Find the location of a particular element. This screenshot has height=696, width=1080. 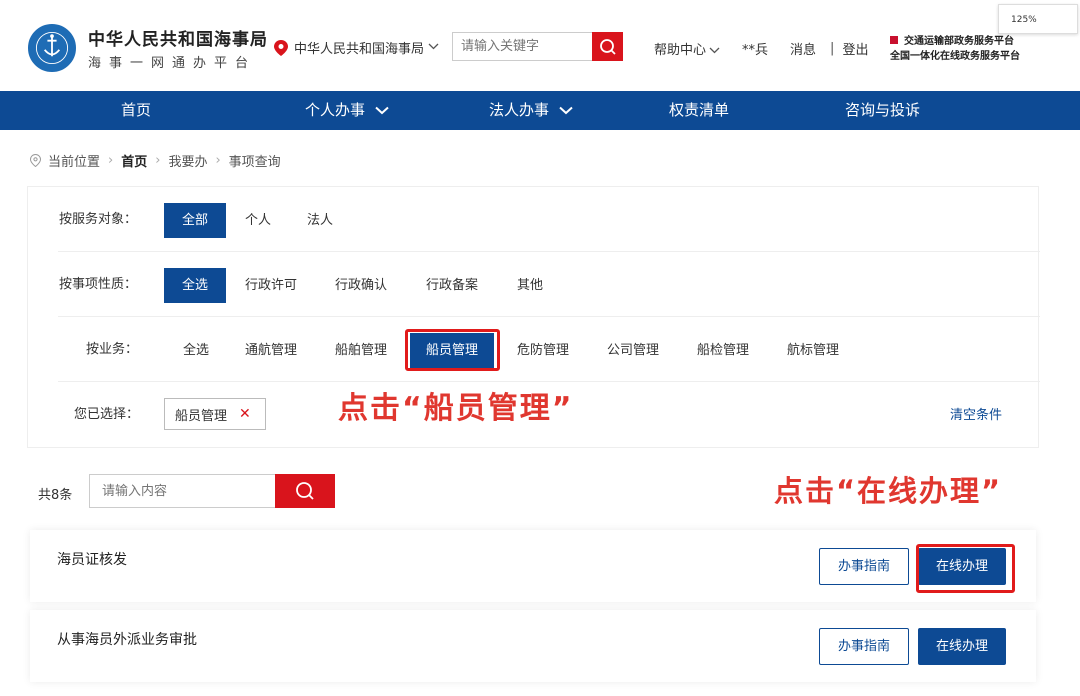

top-links: 帮助中心 **兵 消息 | 登出 is located at coordinates (761, 48).